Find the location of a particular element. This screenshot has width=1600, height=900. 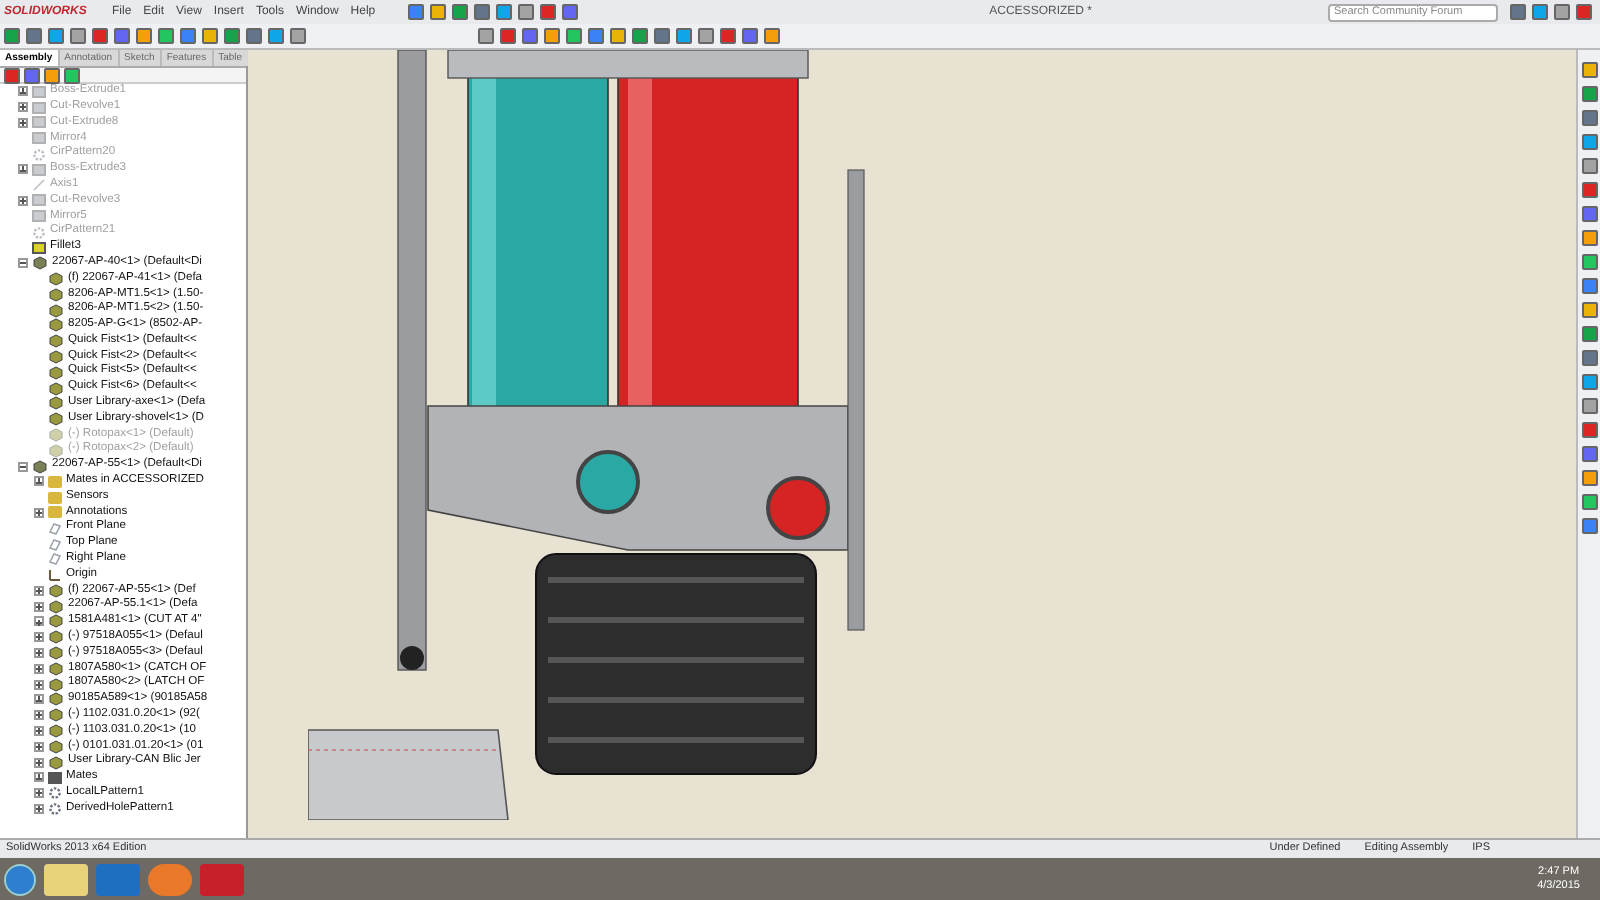

axis-icon is located at coordinates (39, 185).